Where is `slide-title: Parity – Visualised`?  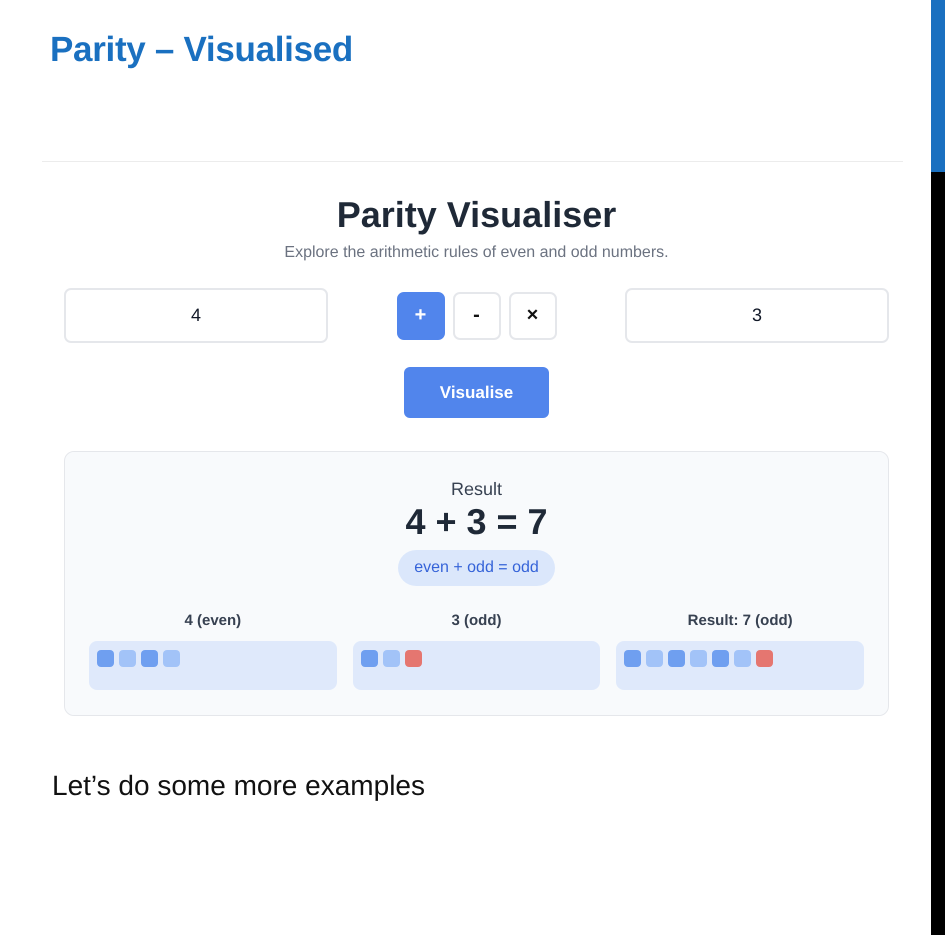
slide-title: Parity – Visualised is located at coordinates (201, 50).